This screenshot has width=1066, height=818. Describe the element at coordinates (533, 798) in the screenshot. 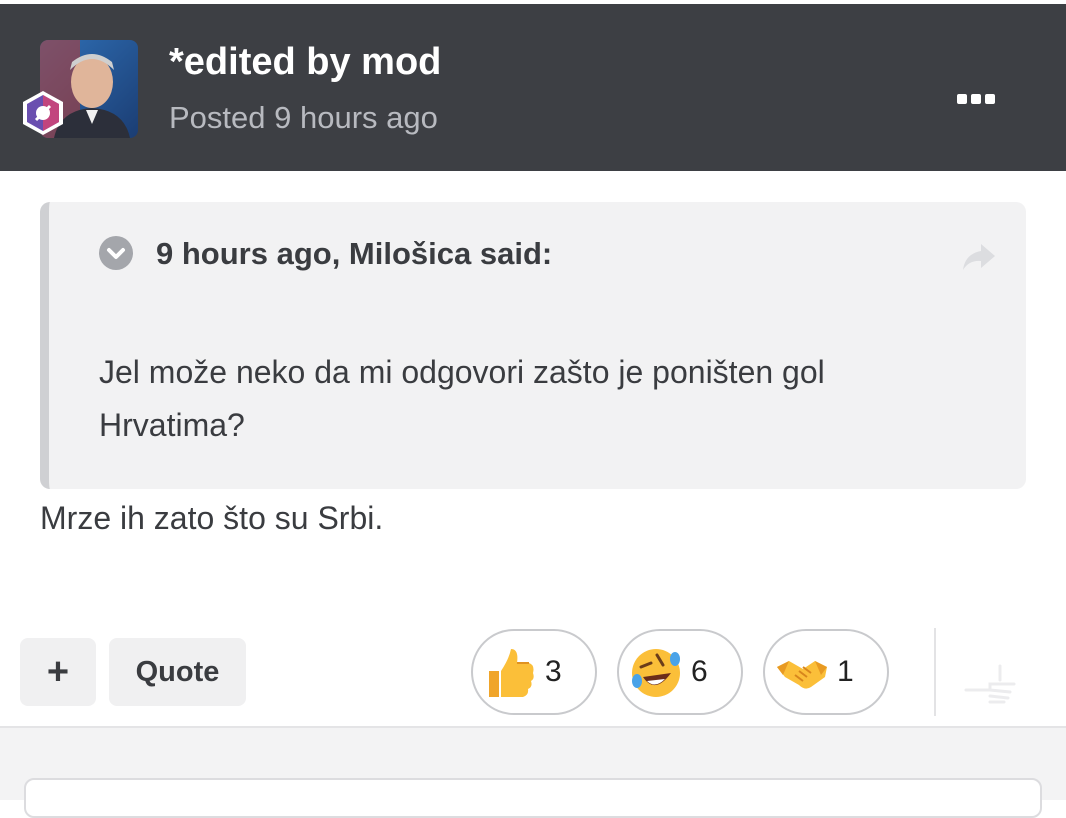

I see `next-post-card` at that location.